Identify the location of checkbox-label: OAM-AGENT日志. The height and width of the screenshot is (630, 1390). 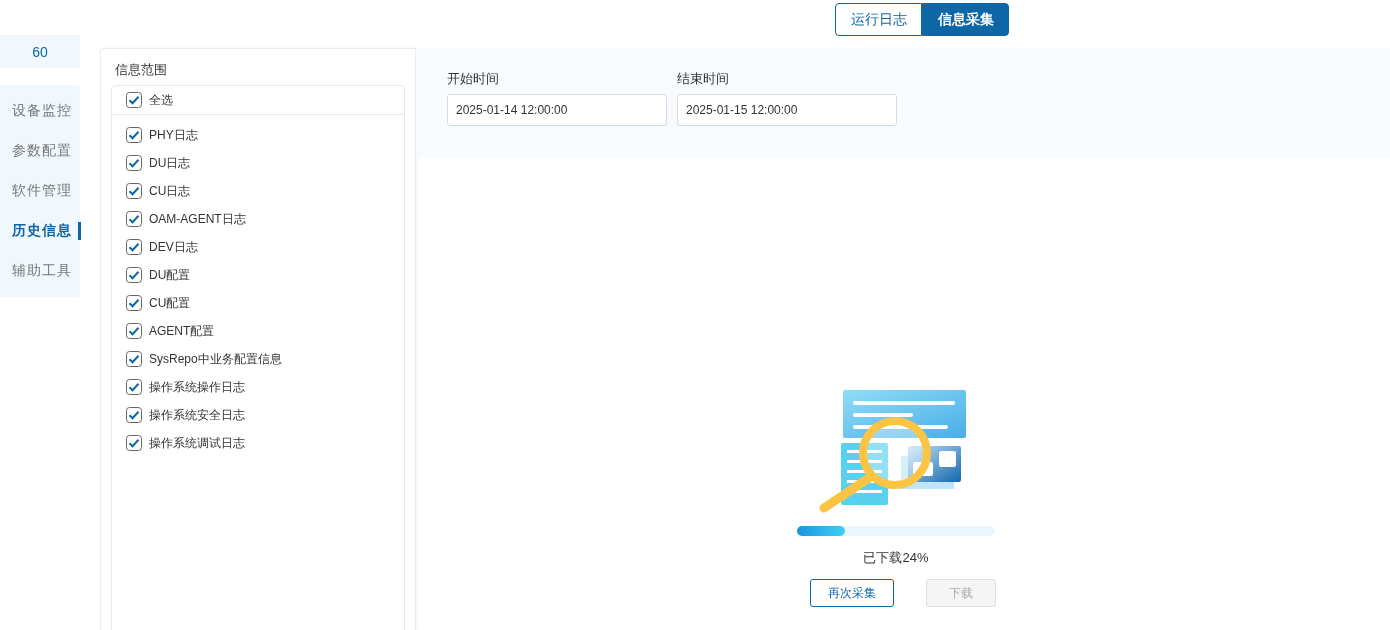
(197, 219).